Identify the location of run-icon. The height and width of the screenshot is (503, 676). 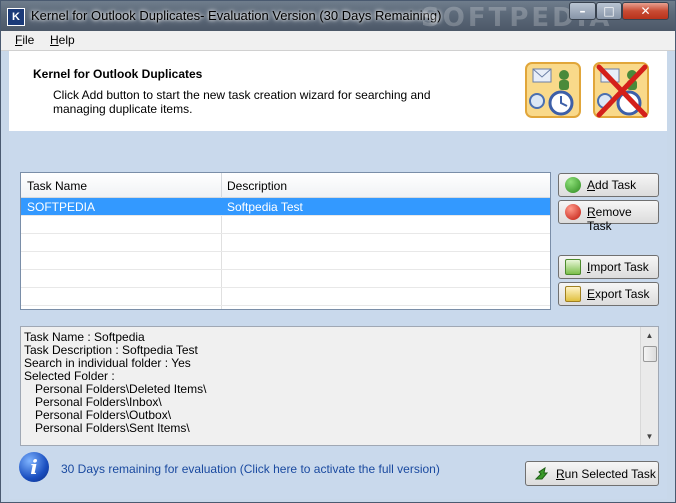
(541, 473).